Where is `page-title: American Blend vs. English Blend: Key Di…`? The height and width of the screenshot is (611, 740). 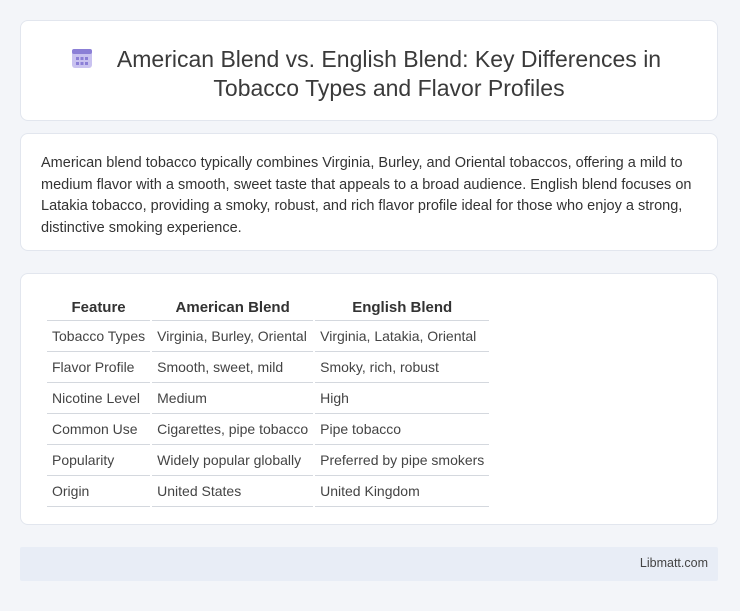 page-title: American Blend vs. English Blend: Key Di… is located at coordinates (389, 73).